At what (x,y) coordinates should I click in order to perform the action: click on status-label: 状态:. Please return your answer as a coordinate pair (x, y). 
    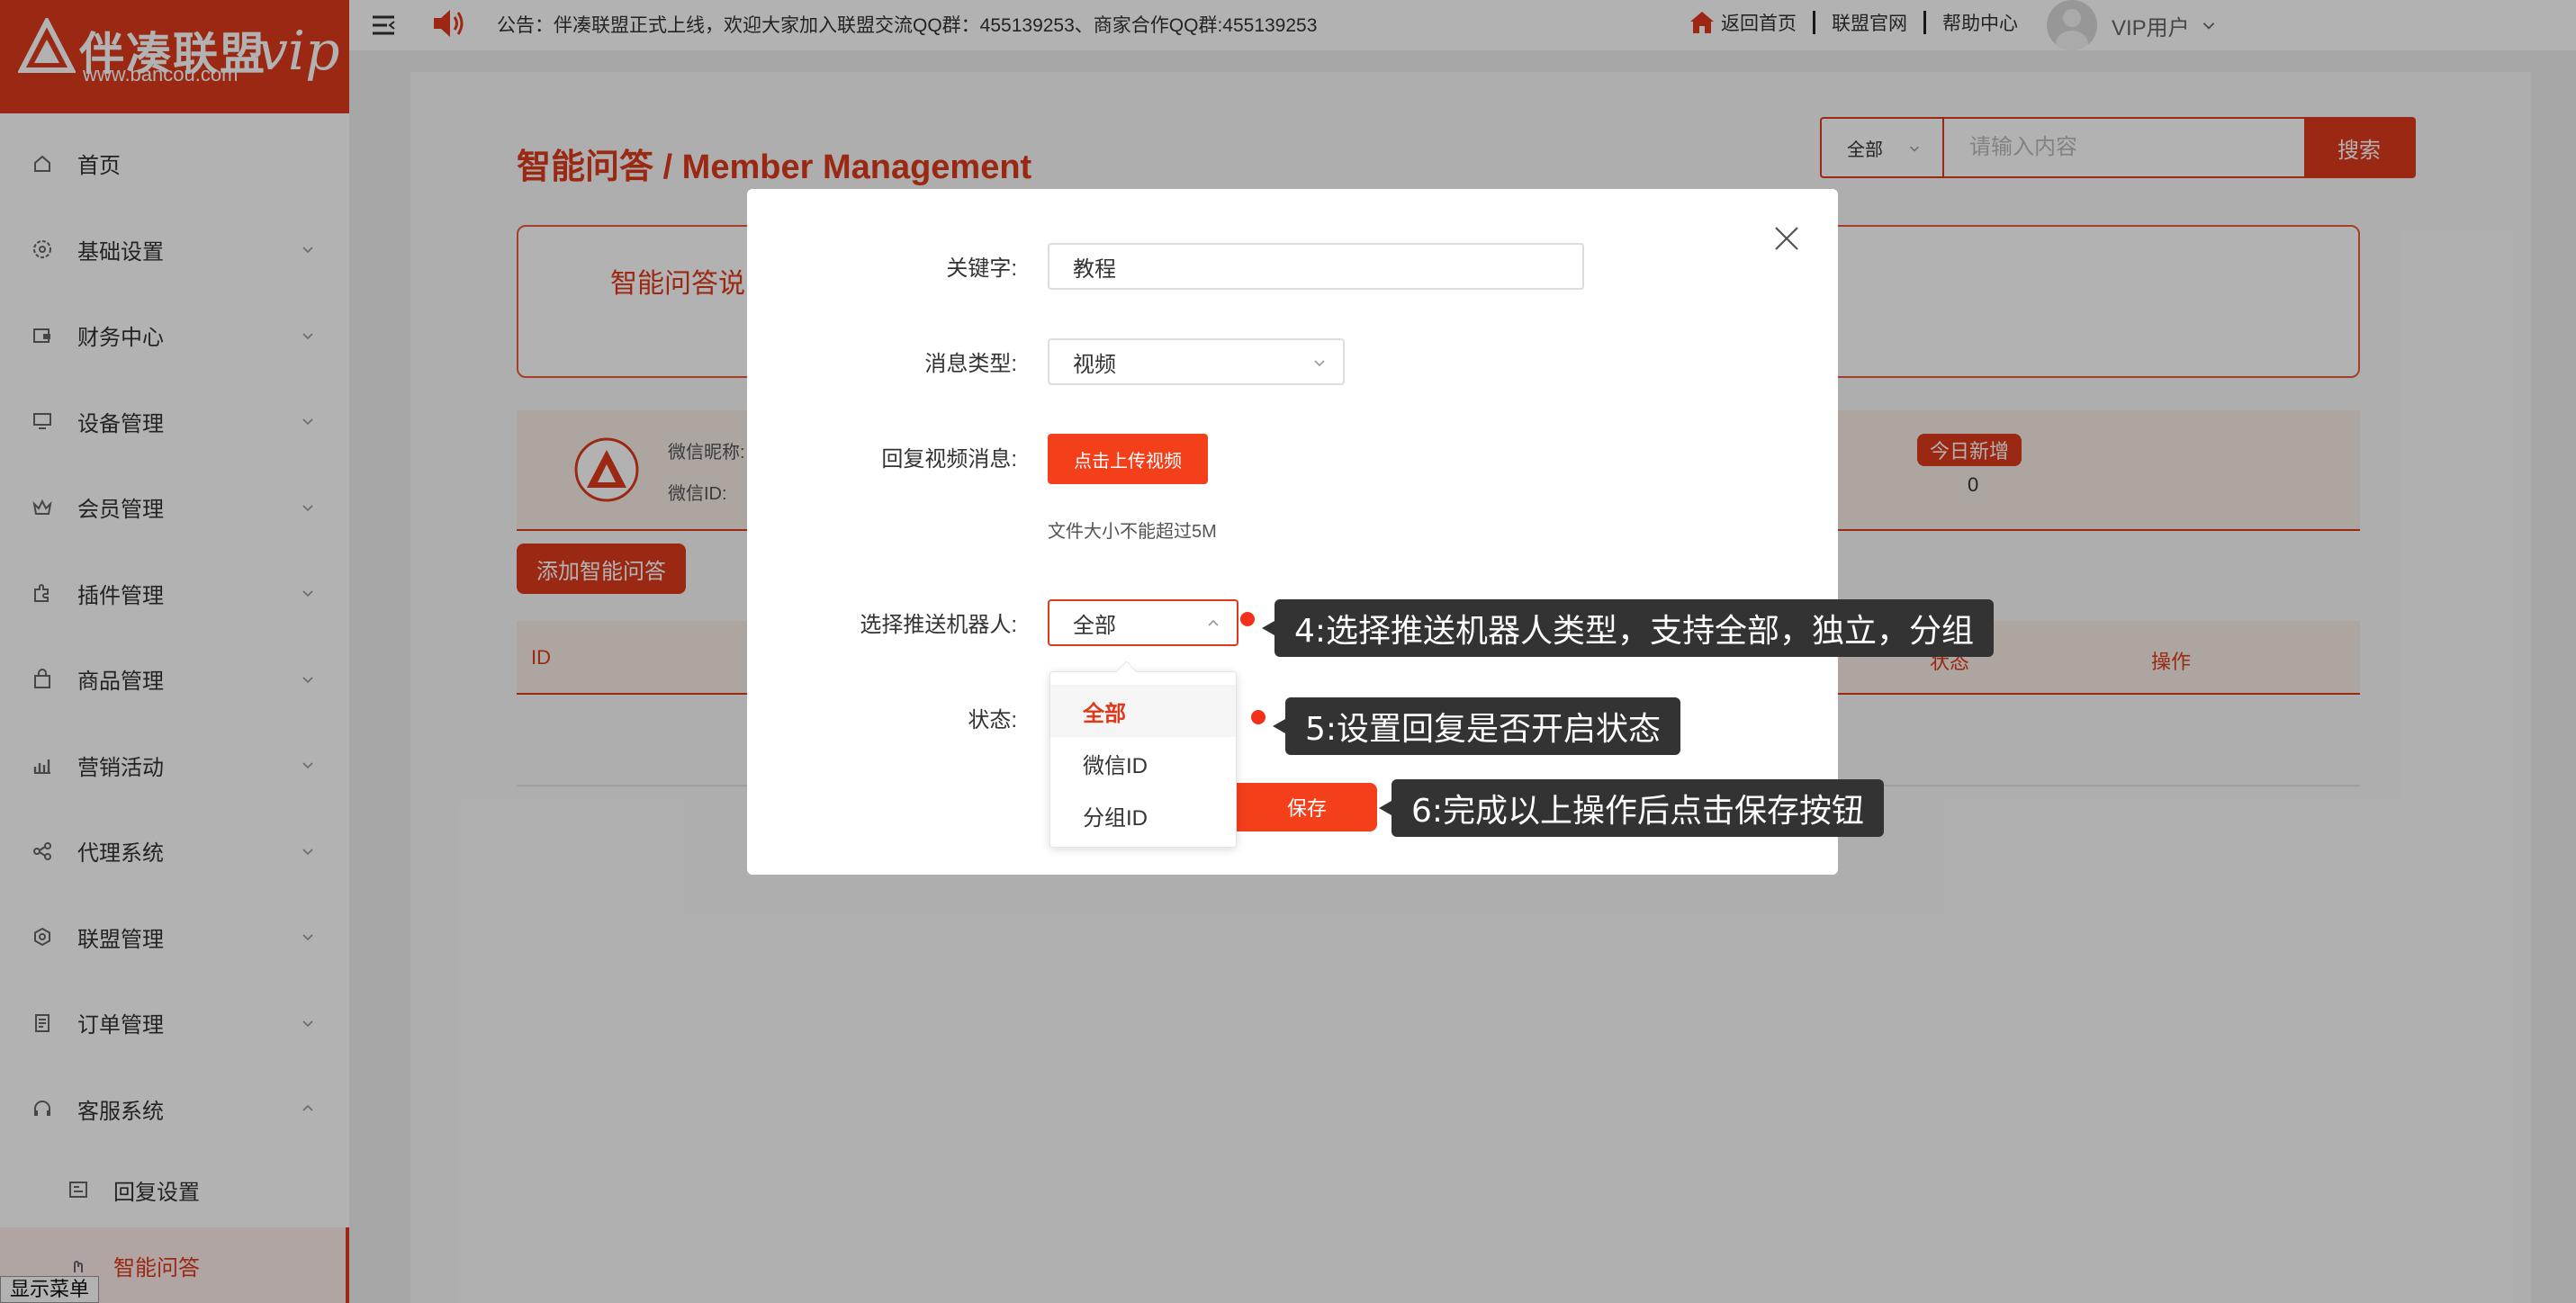
    Looking at the image, I should click on (992, 720).